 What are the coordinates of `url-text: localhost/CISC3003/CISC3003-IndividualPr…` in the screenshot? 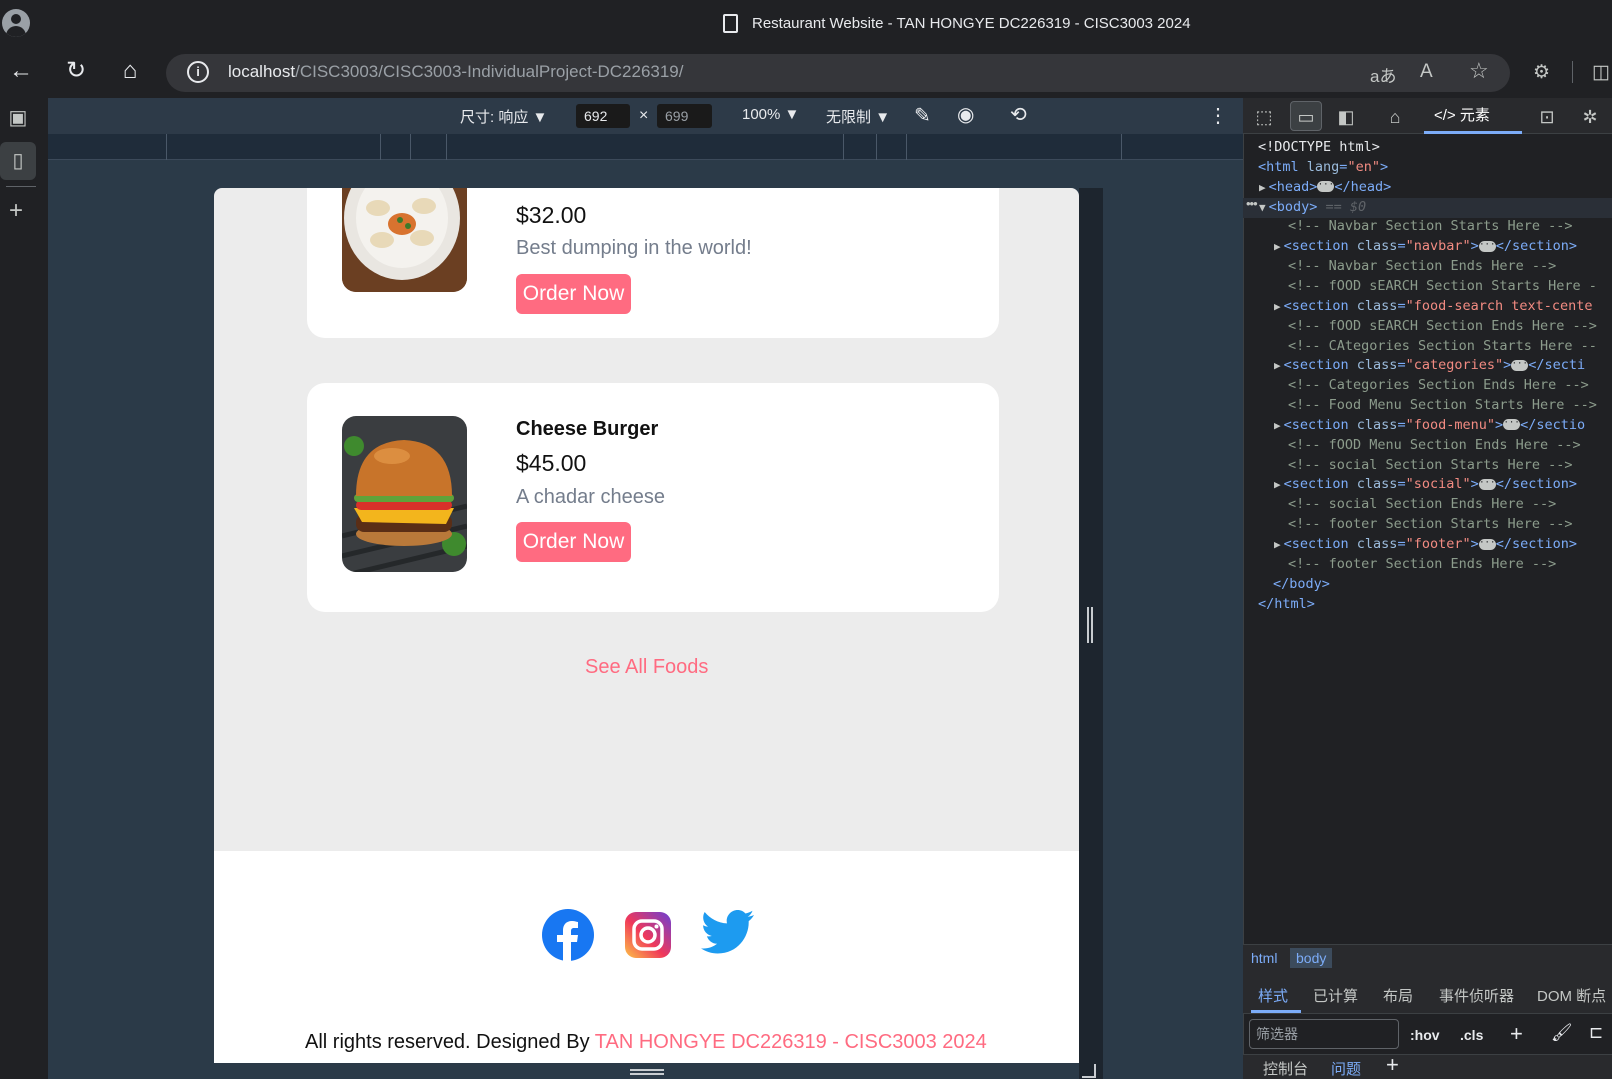 It's located at (456, 72).